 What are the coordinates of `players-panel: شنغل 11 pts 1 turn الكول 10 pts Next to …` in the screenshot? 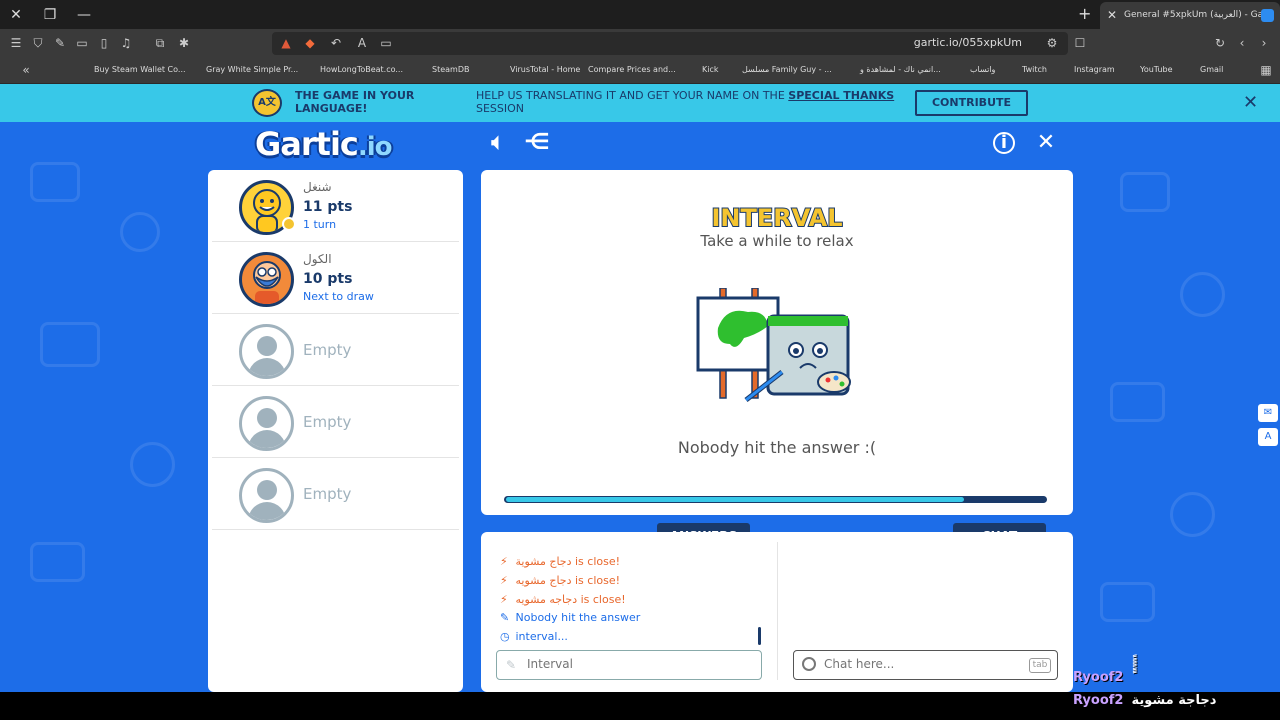 It's located at (335, 431).